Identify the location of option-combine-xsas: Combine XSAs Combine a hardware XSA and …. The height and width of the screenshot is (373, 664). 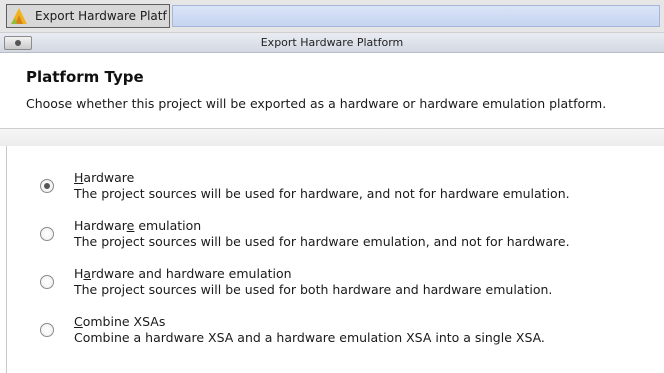
(350, 334).